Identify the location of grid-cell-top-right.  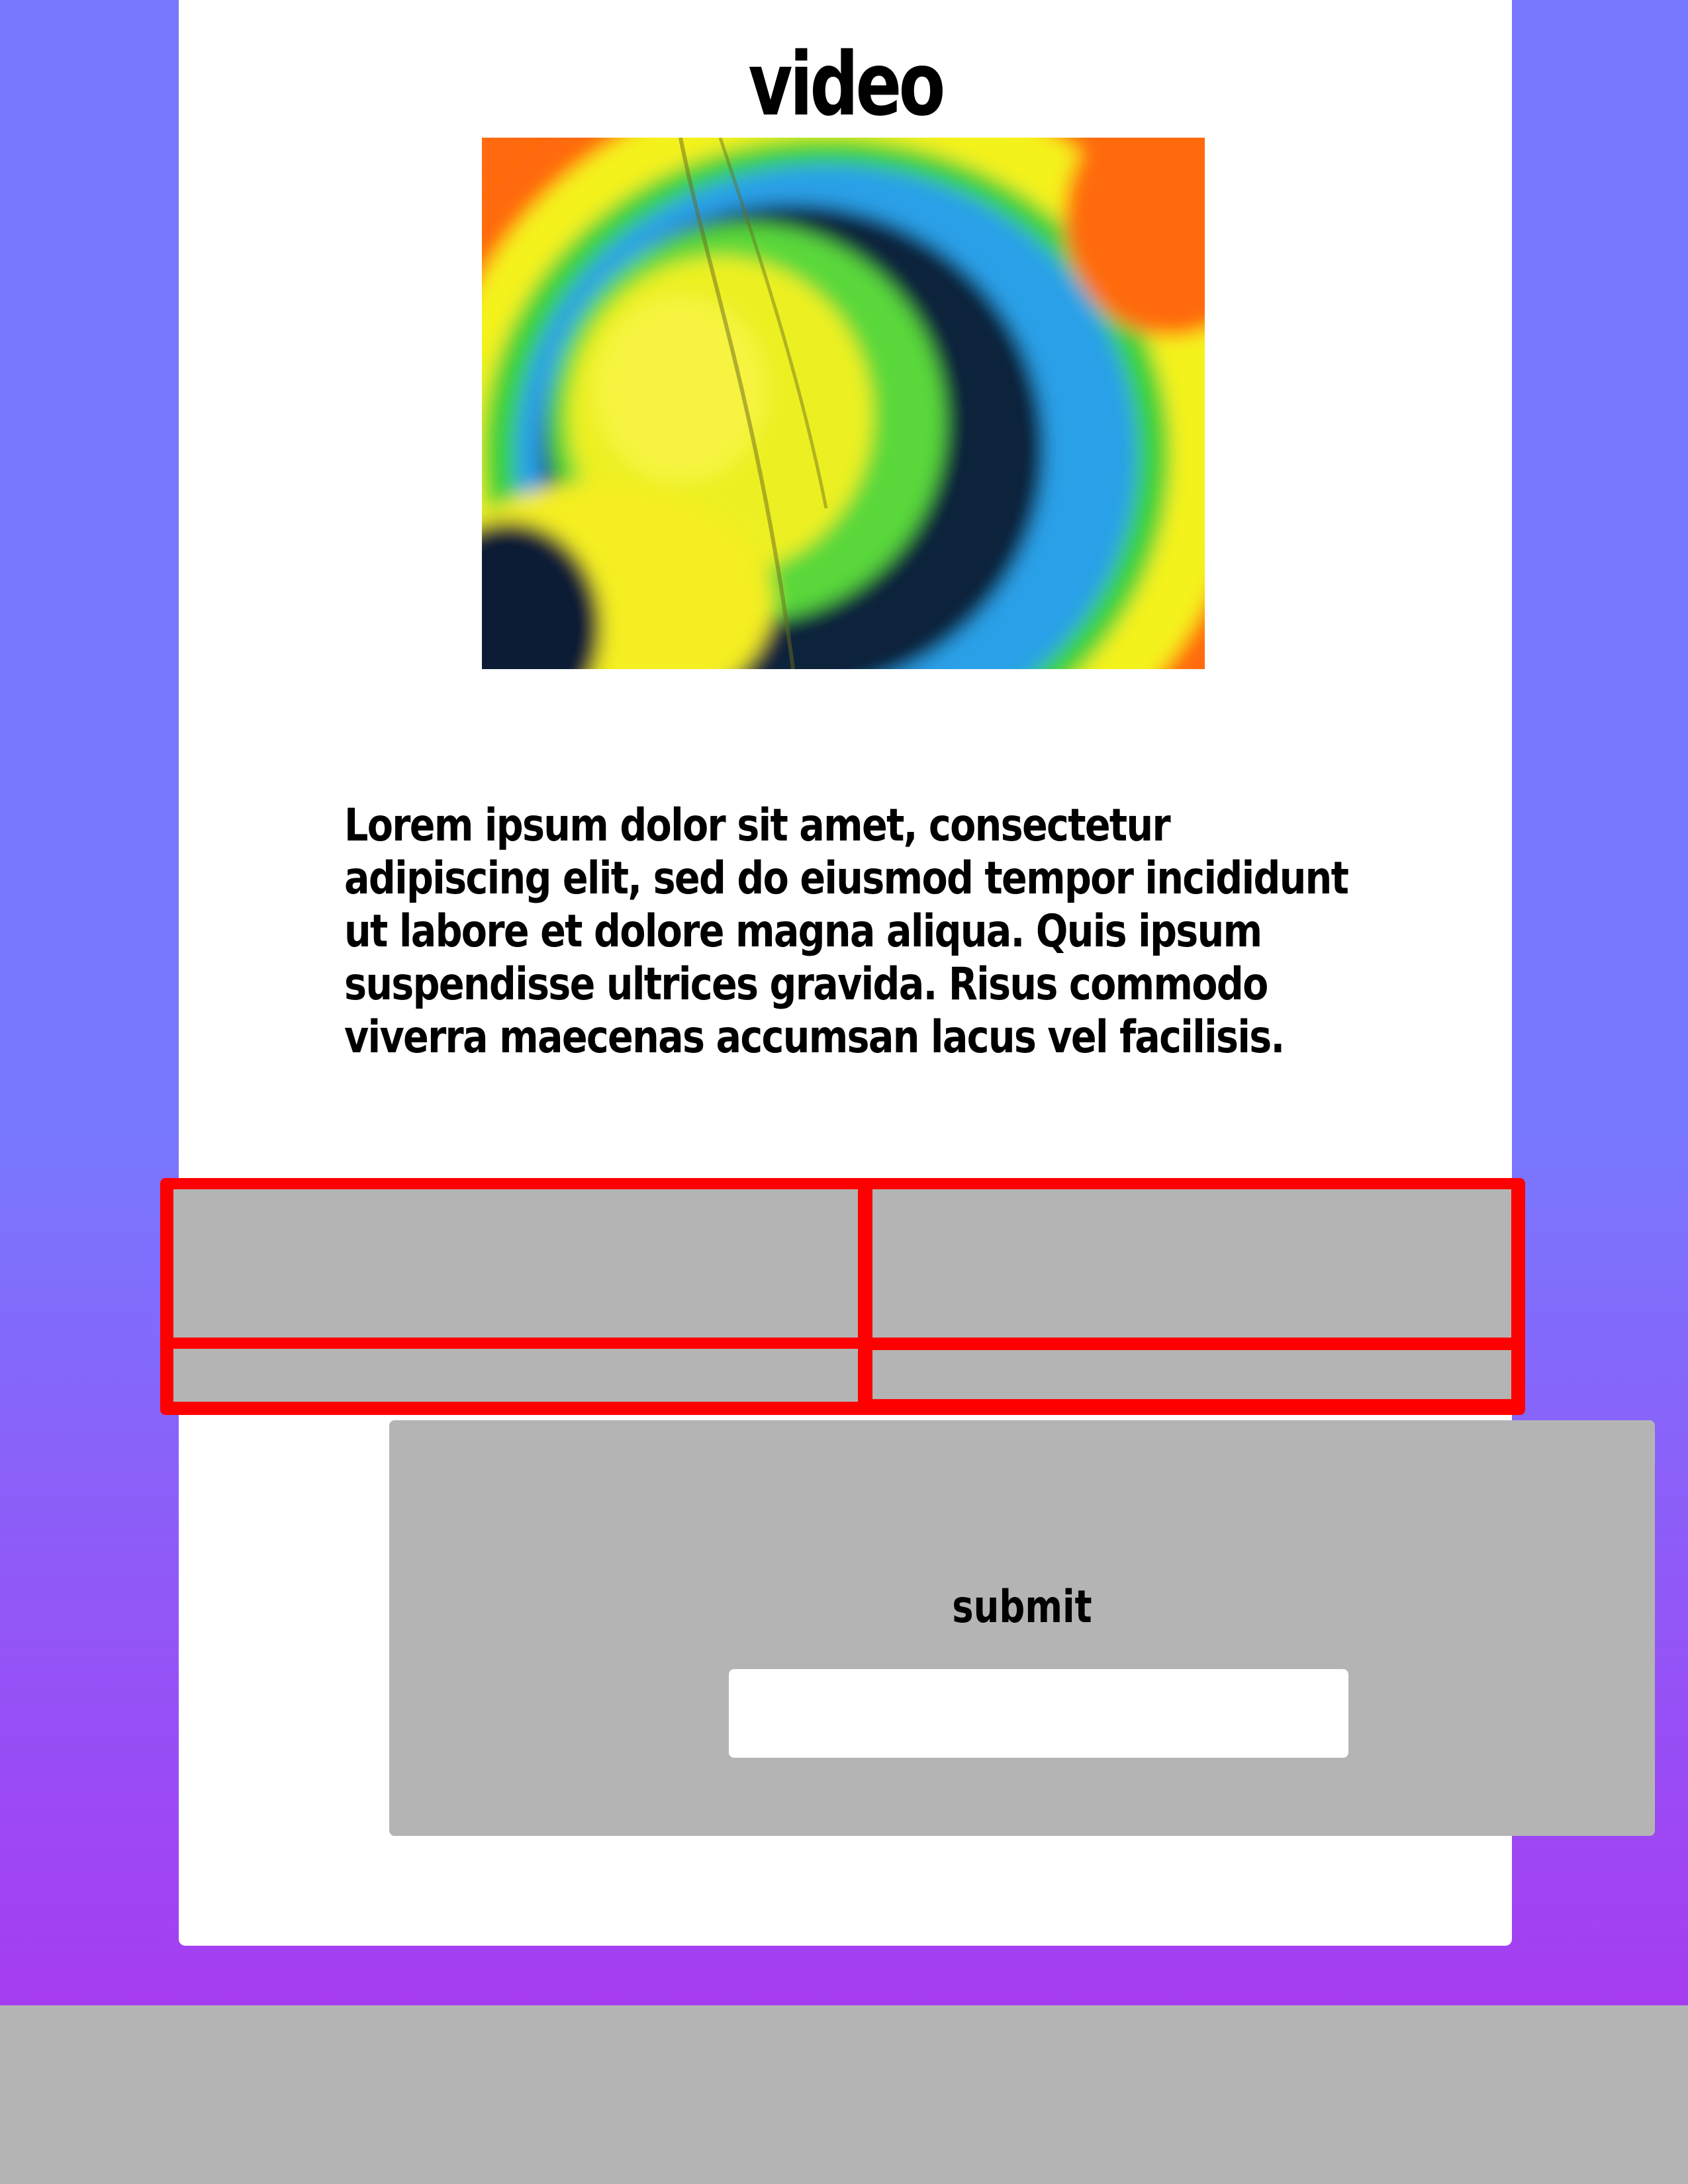
(1191, 1263).